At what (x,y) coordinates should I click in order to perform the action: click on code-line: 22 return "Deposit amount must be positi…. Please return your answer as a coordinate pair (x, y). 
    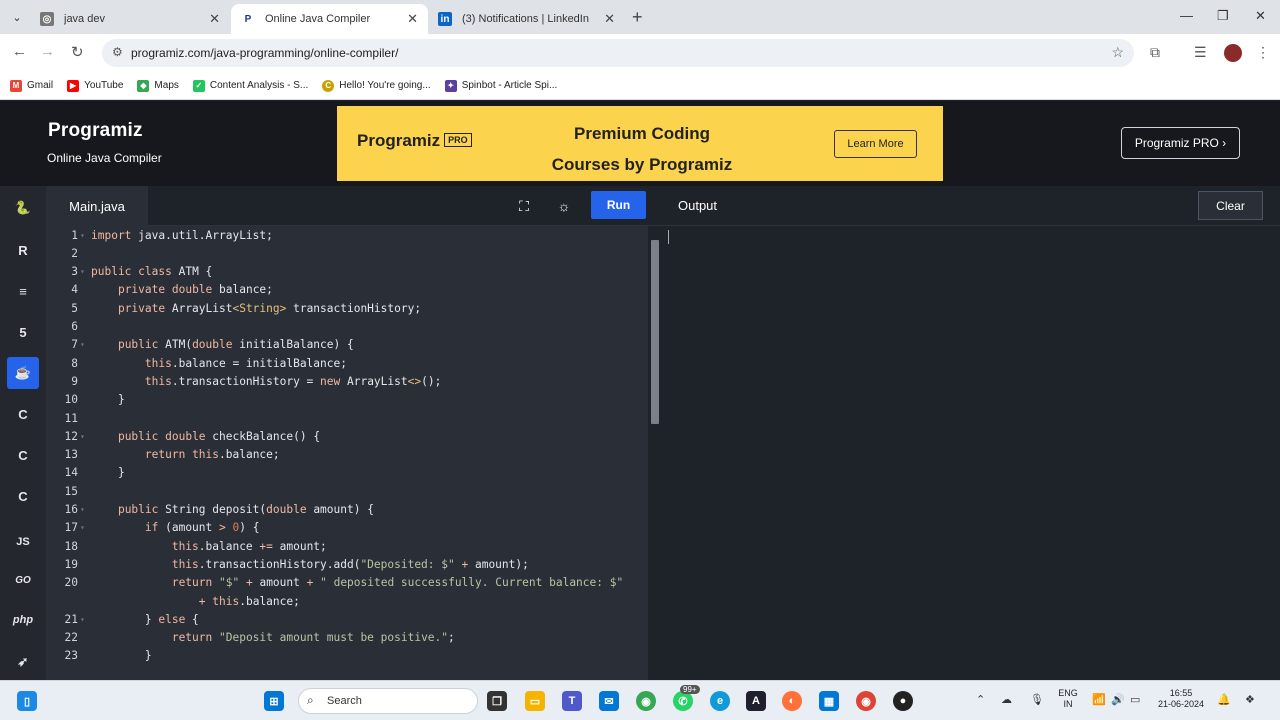
    Looking at the image, I should click on (347, 638).